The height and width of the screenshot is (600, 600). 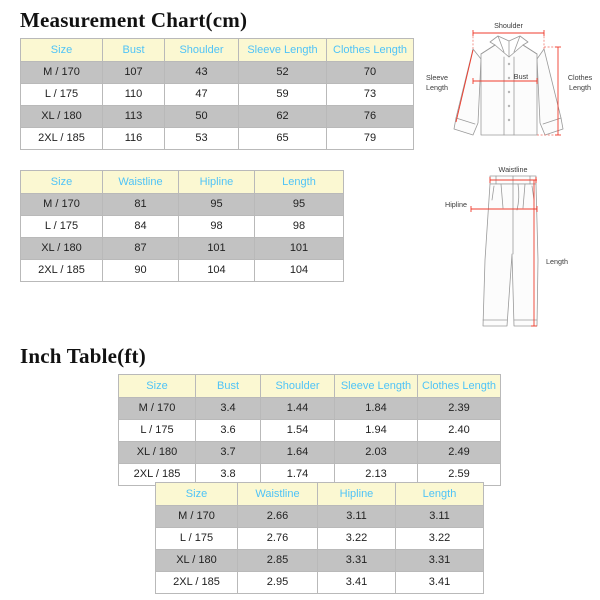 I want to click on cell-bust: 3.6, so click(x=228, y=430).